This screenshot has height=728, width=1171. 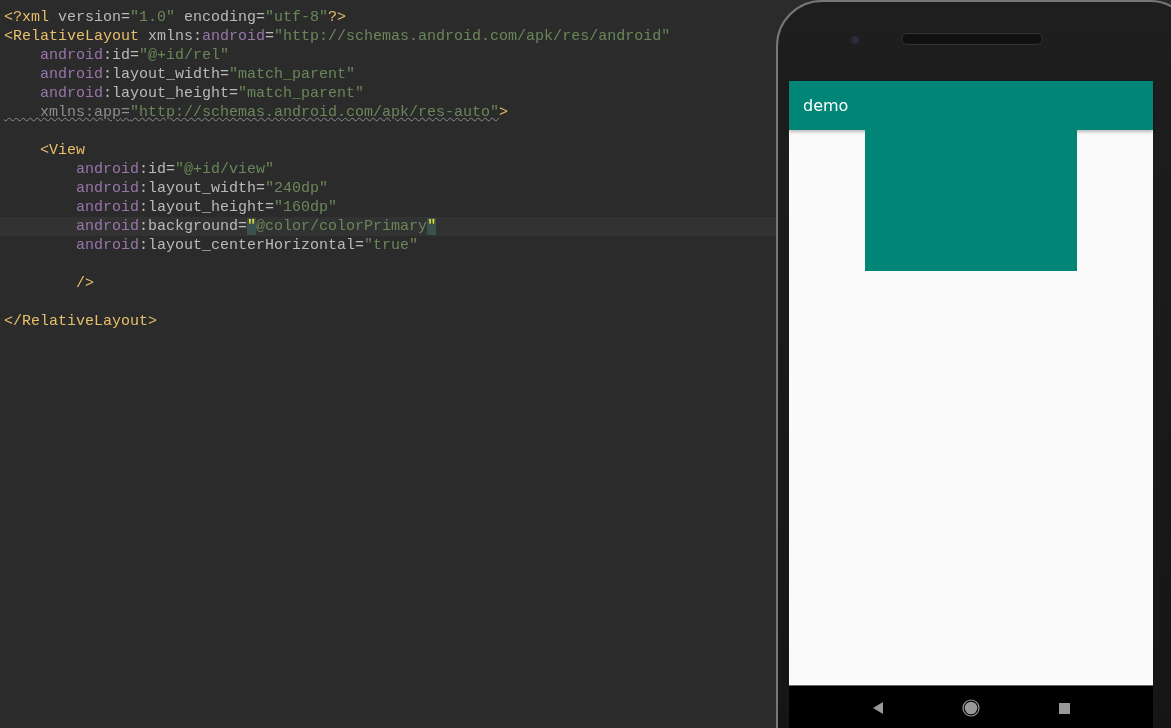 I want to click on code-line: android:layout_height="match_parent", so click(x=202, y=93).